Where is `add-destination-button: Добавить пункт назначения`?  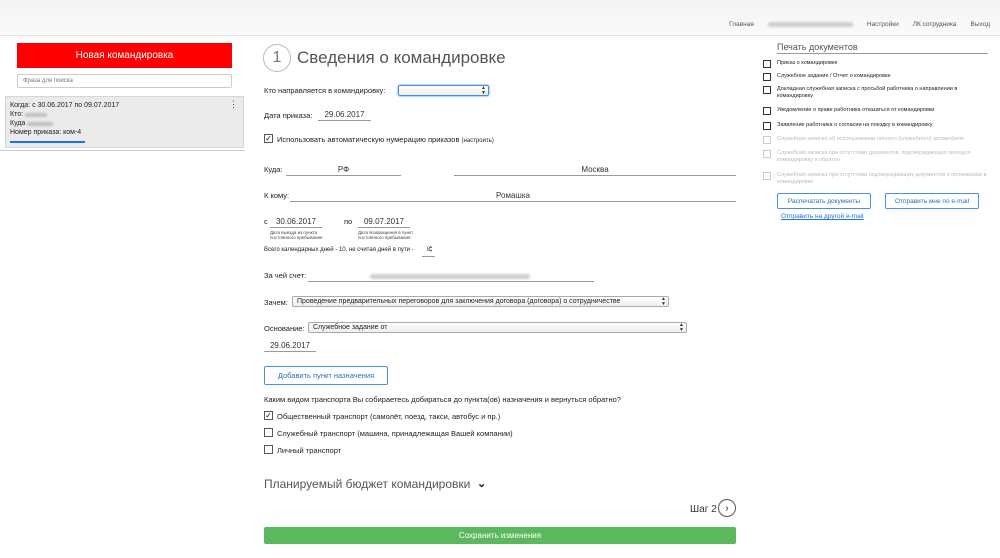 add-destination-button: Добавить пункт назначения is located at coordinates (326, 375).